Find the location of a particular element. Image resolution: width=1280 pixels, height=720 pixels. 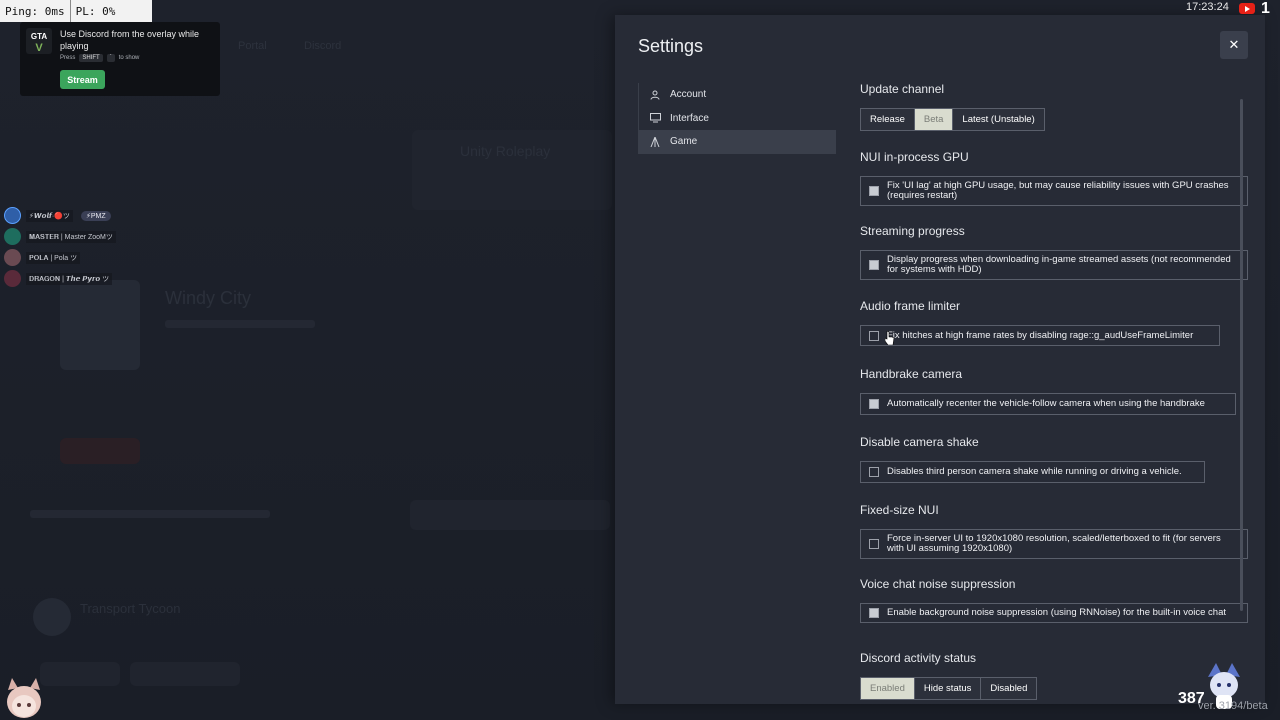

voice-member-name: 𝐏𝐎𝐋𝐀 | Pola ツ is located at coordinates (53, 257).